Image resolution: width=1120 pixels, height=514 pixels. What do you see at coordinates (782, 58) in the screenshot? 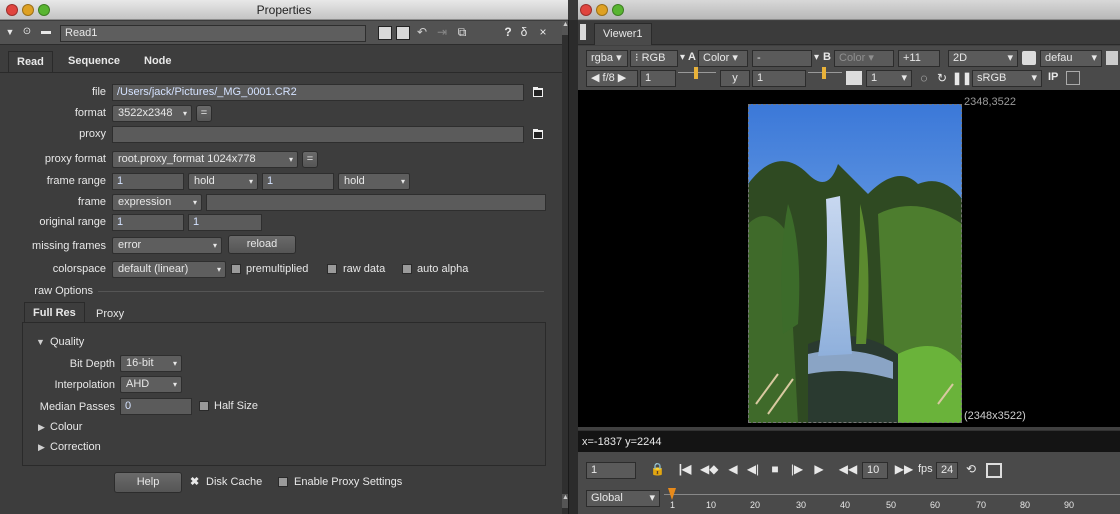
I see `compare-op-dropdown: -` at bounding box center [782, 58].